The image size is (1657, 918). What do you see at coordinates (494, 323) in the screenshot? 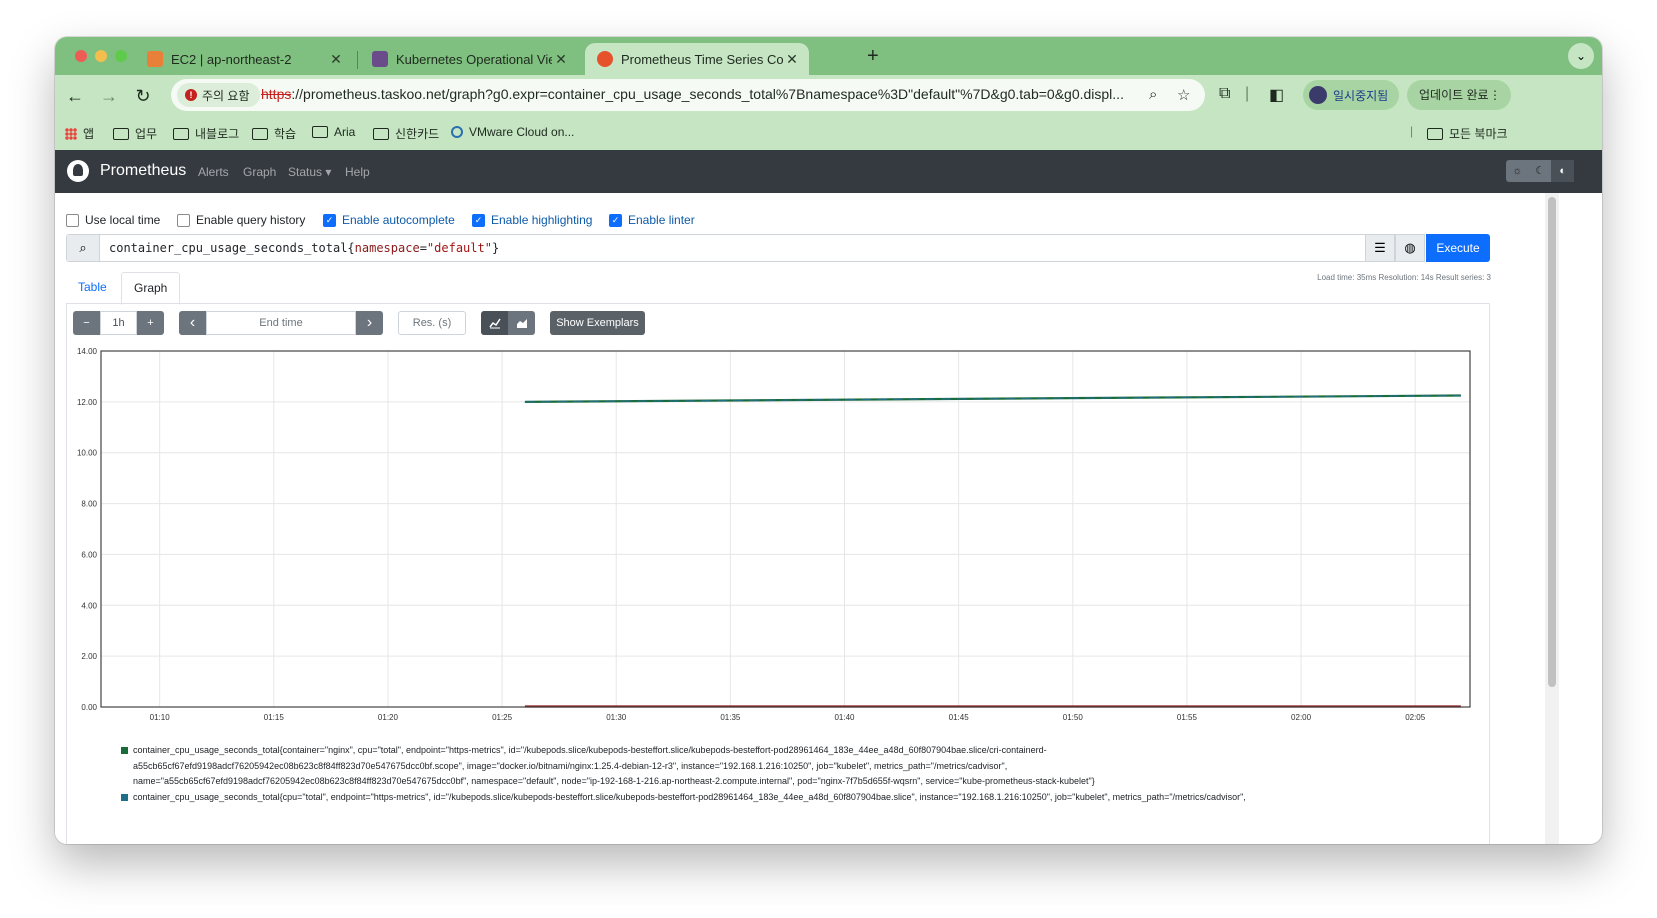
I see `line-chart-icon` at bounding box center [494, 323].